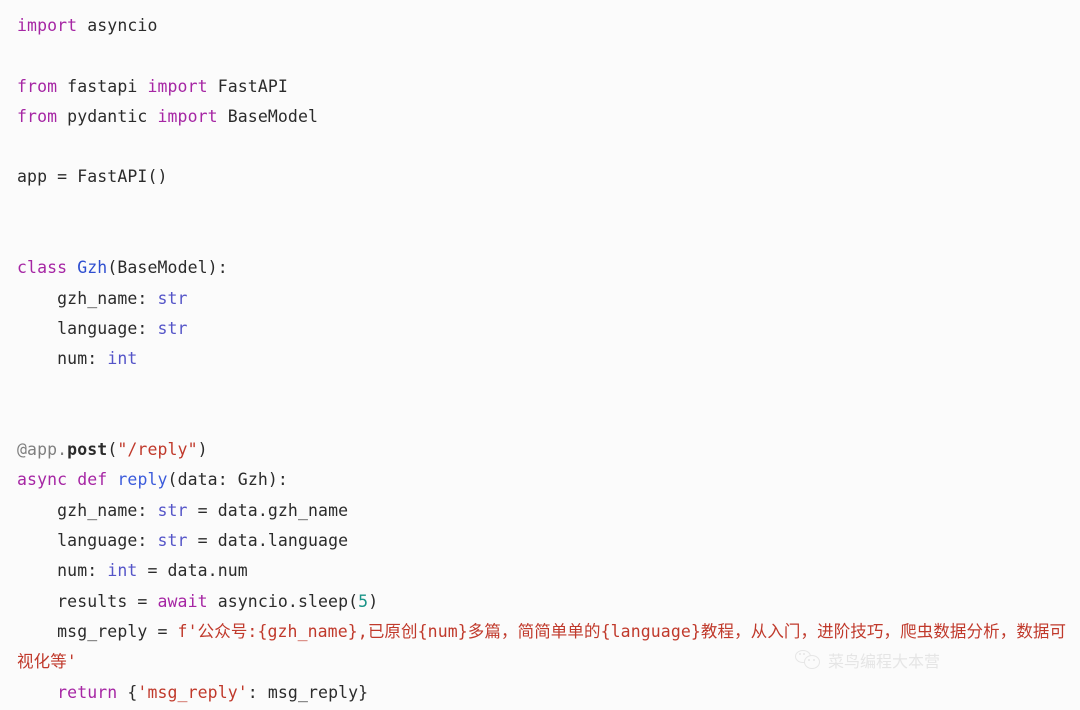 The image size is (1080, 710). I want to click on code-line-local-num: num: int = data.num, so click(548, 571).